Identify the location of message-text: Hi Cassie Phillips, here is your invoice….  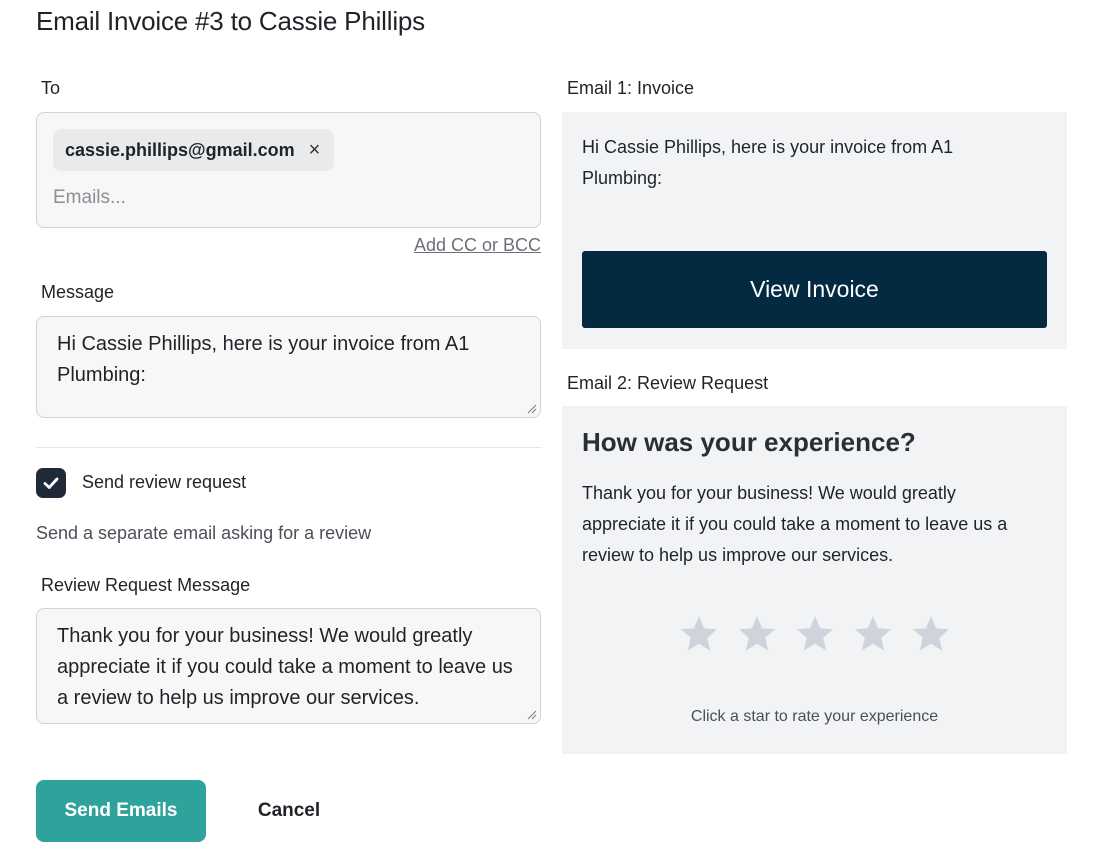
(263, 359).